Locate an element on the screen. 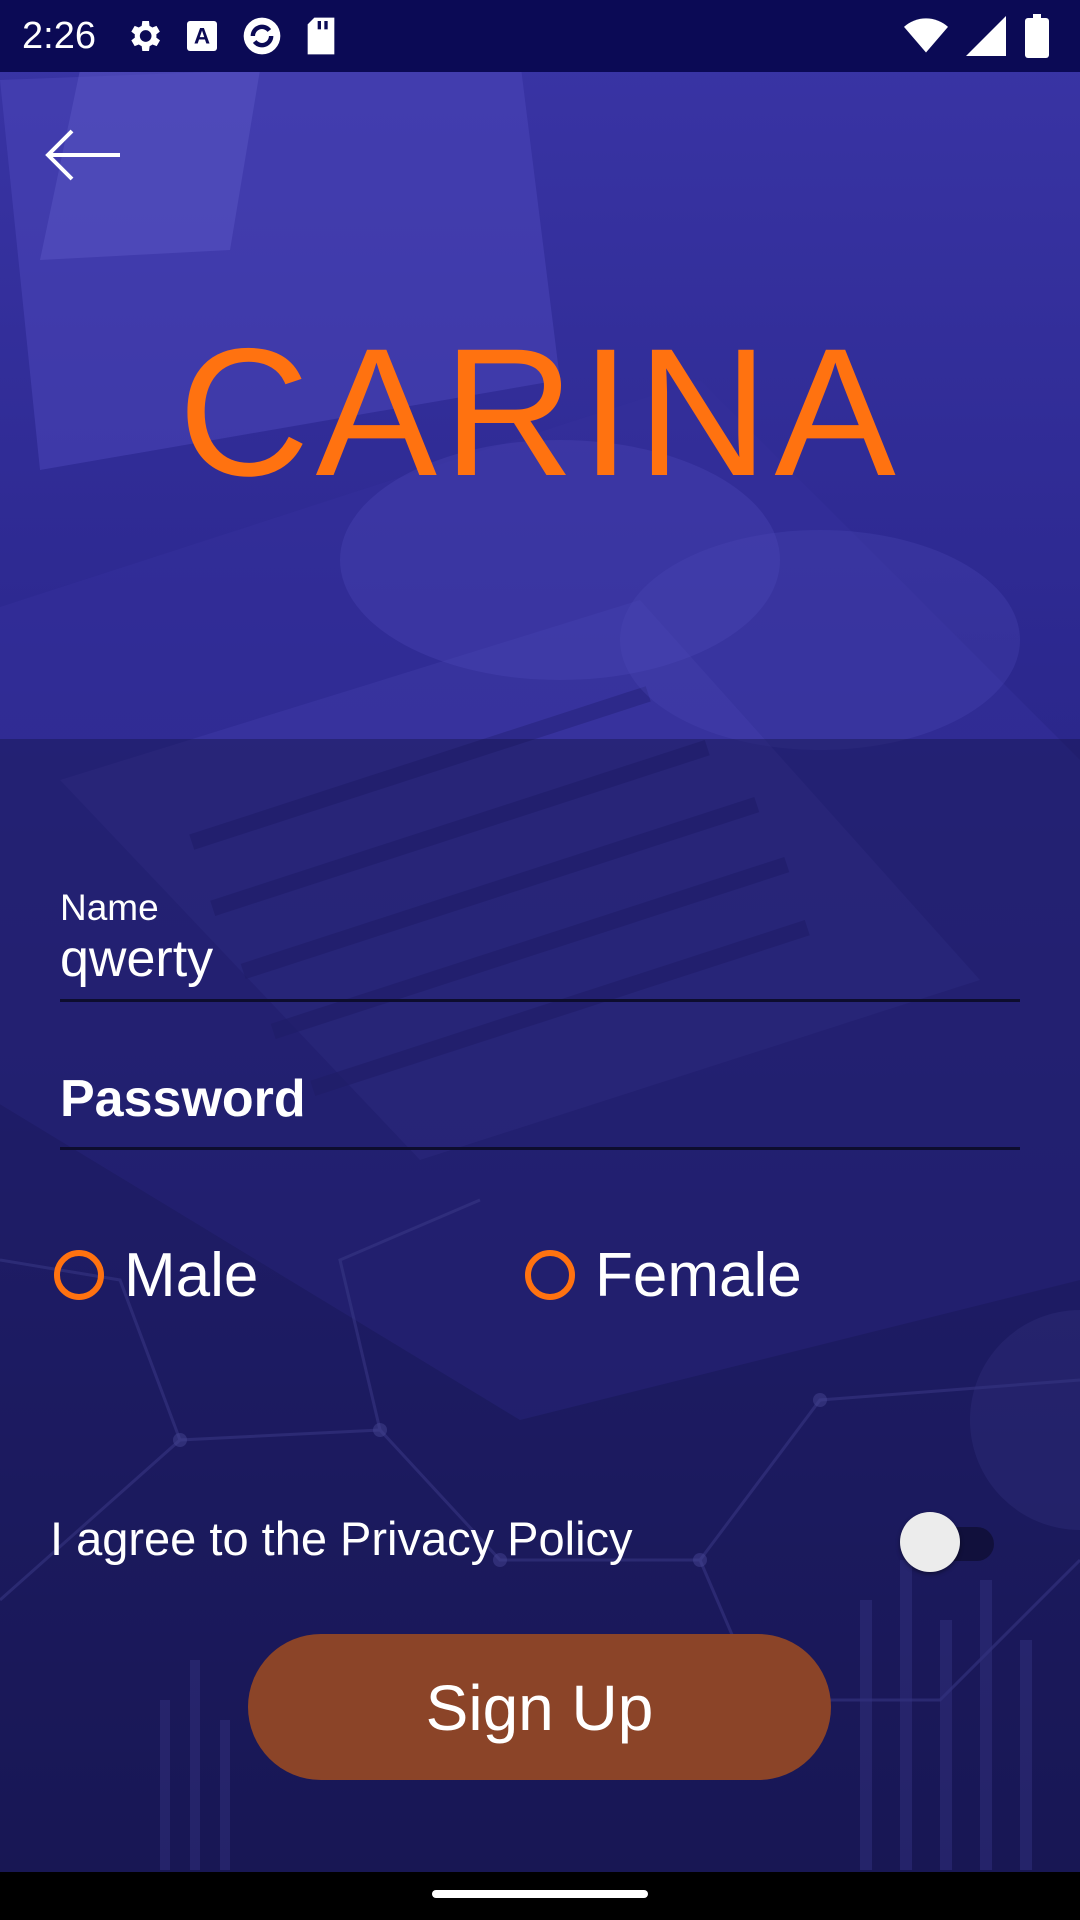 This screenshot has height=1920, width=1080. password-field-placeholder: Password is located at coordinates (183, 1099).